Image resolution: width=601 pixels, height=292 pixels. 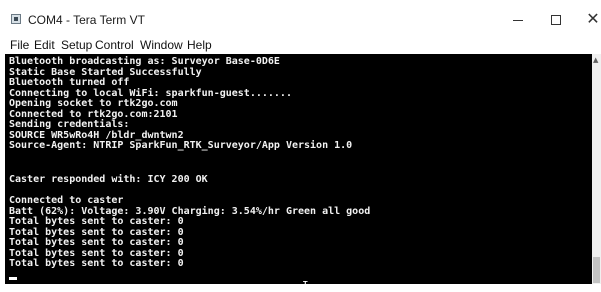 I want to click on maximize-button, so click(x=556, y=20).